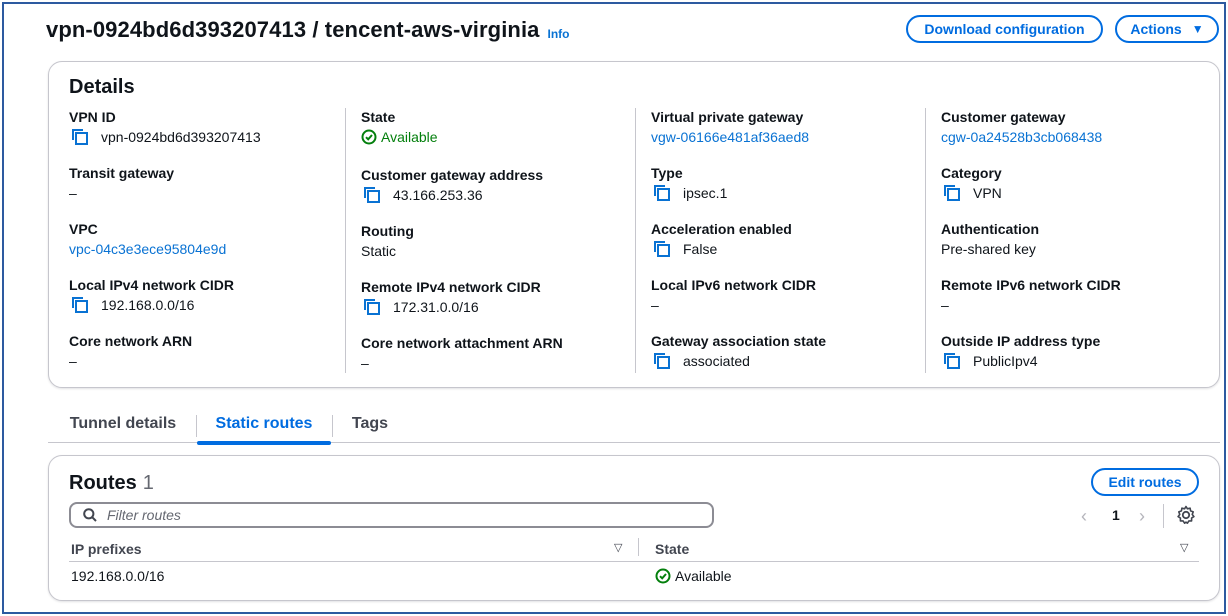  What do you see at coordinates (1197, 29) in the screenshot?
I see `caret-down-icon: ▼` at bounding box center [1197, 29].